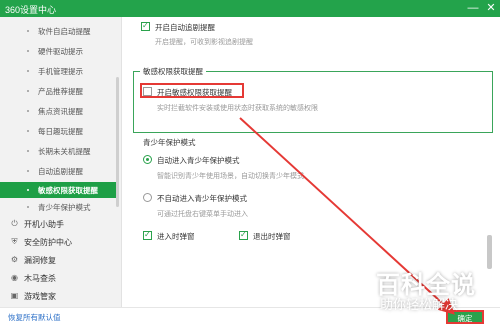  Describe the element at coordinates (14, 241) in the screenshot. I see `shield-icon: ⛨` at that location.